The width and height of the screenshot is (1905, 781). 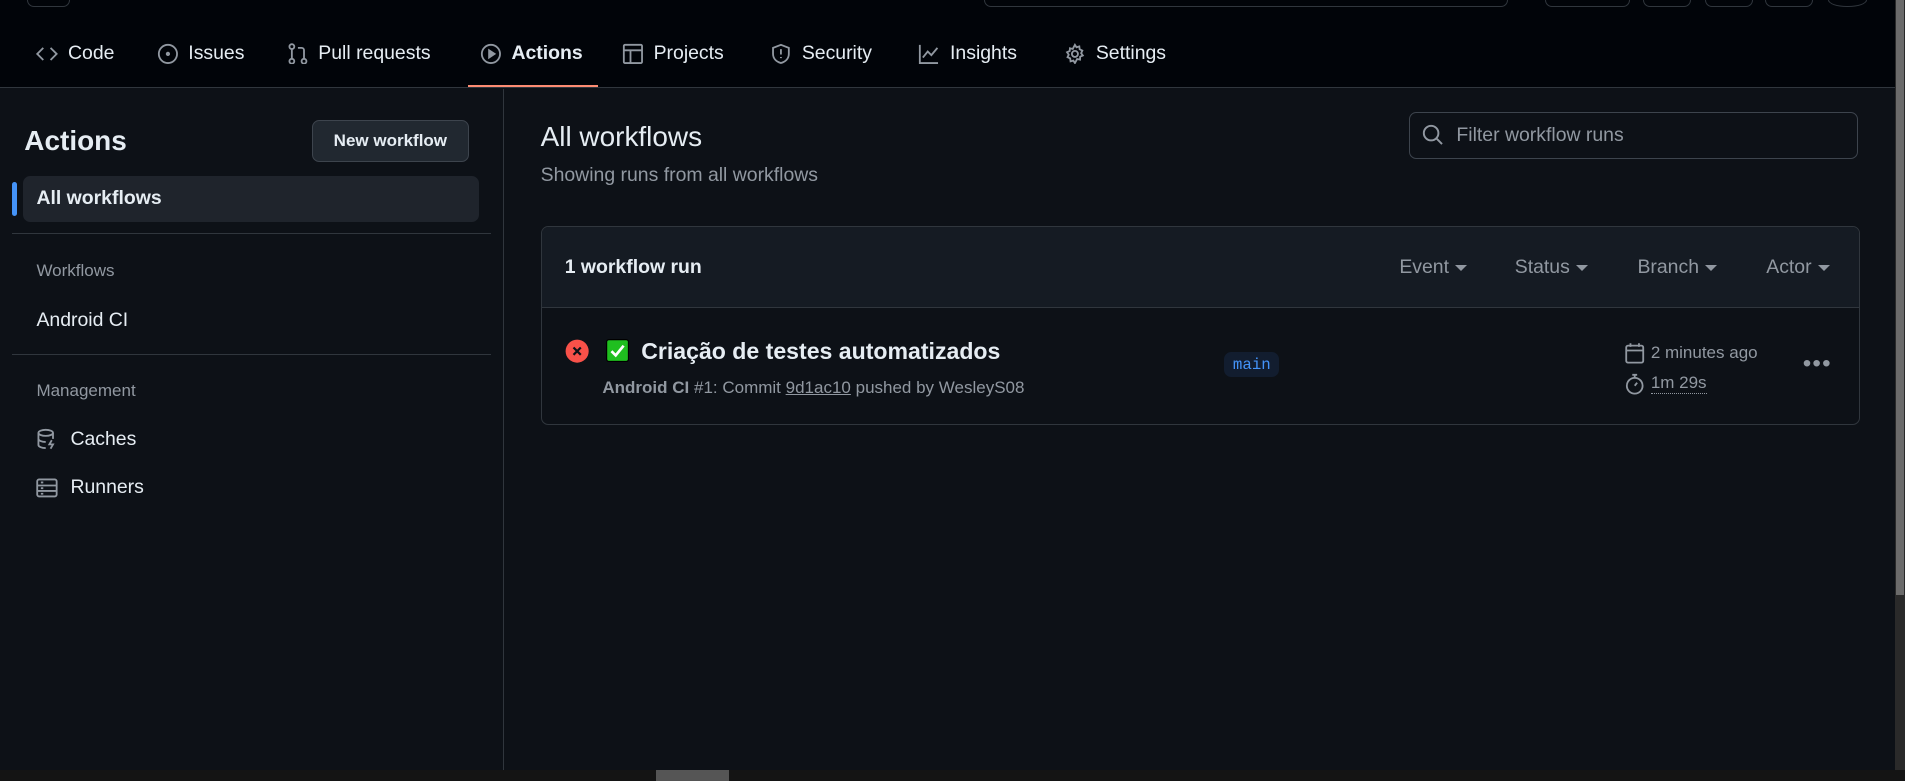 What do you see at coordinates (633, 267) in the screenshot?
I see `run-count: 1 workflow run` at bounding box center [633, 267].